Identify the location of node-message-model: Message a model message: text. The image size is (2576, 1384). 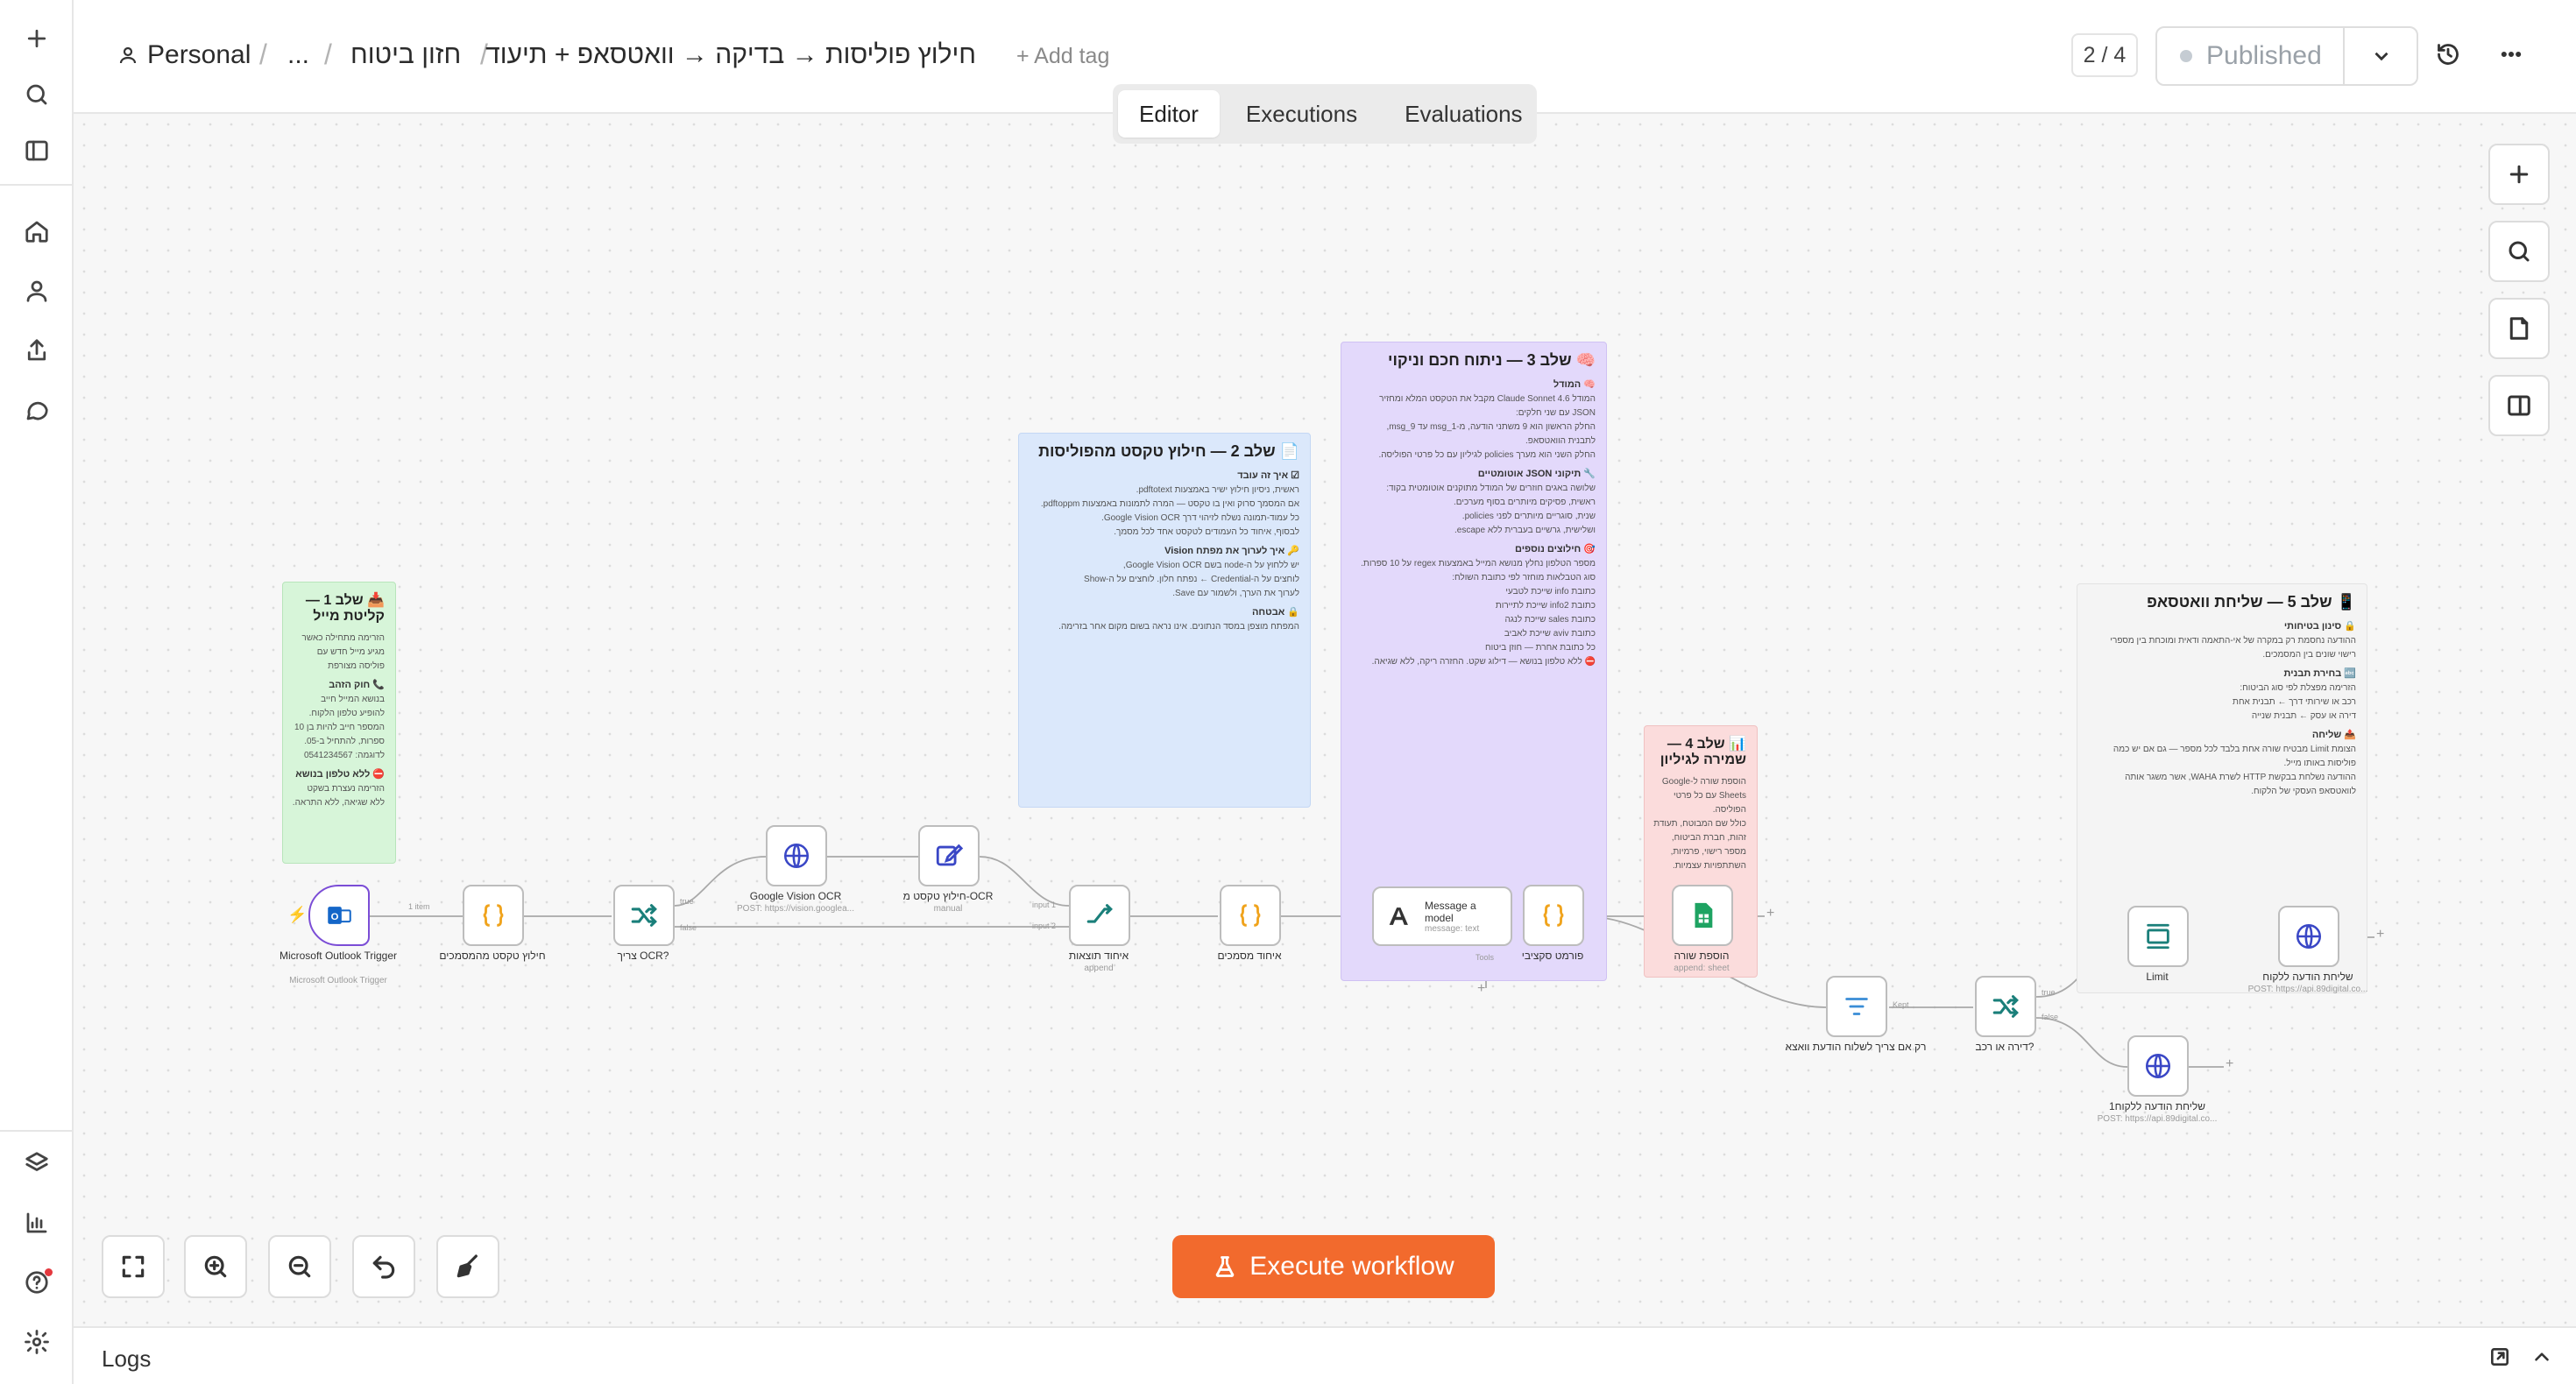
(1442, 916).